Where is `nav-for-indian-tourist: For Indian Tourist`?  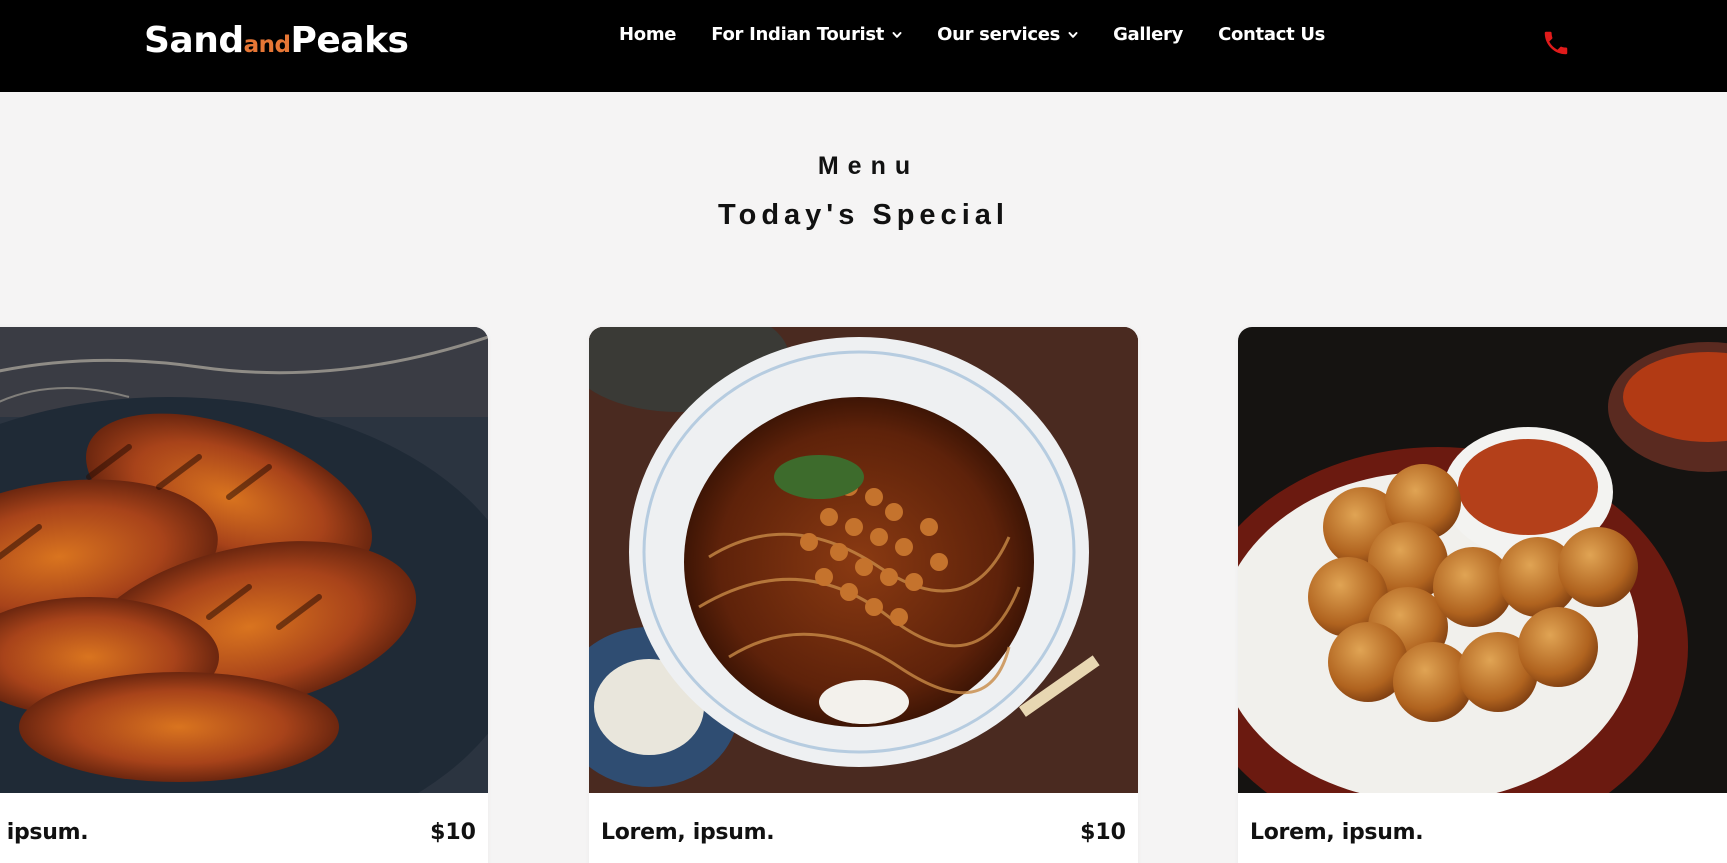
nav-for-indian-tourist: For Indian Tourist is located at coordinates (806, 34).